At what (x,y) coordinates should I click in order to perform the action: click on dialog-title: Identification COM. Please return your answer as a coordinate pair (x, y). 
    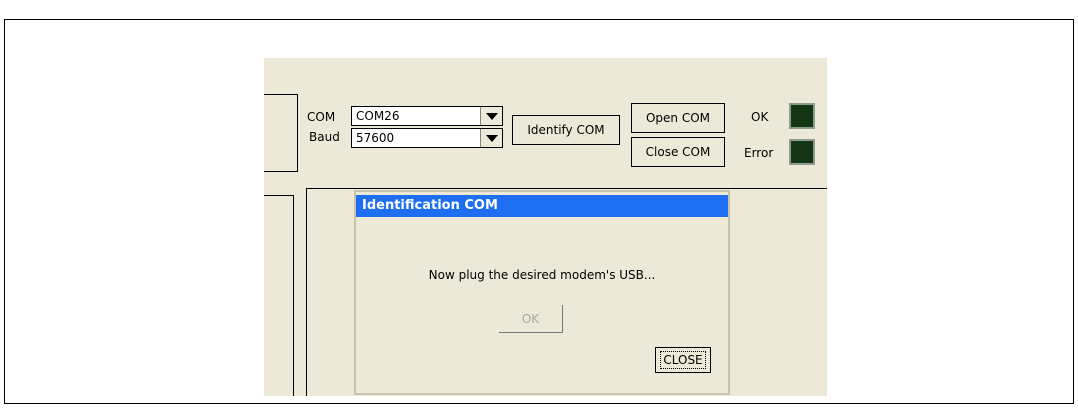
    Looking at the image, I should click on (542, 206).